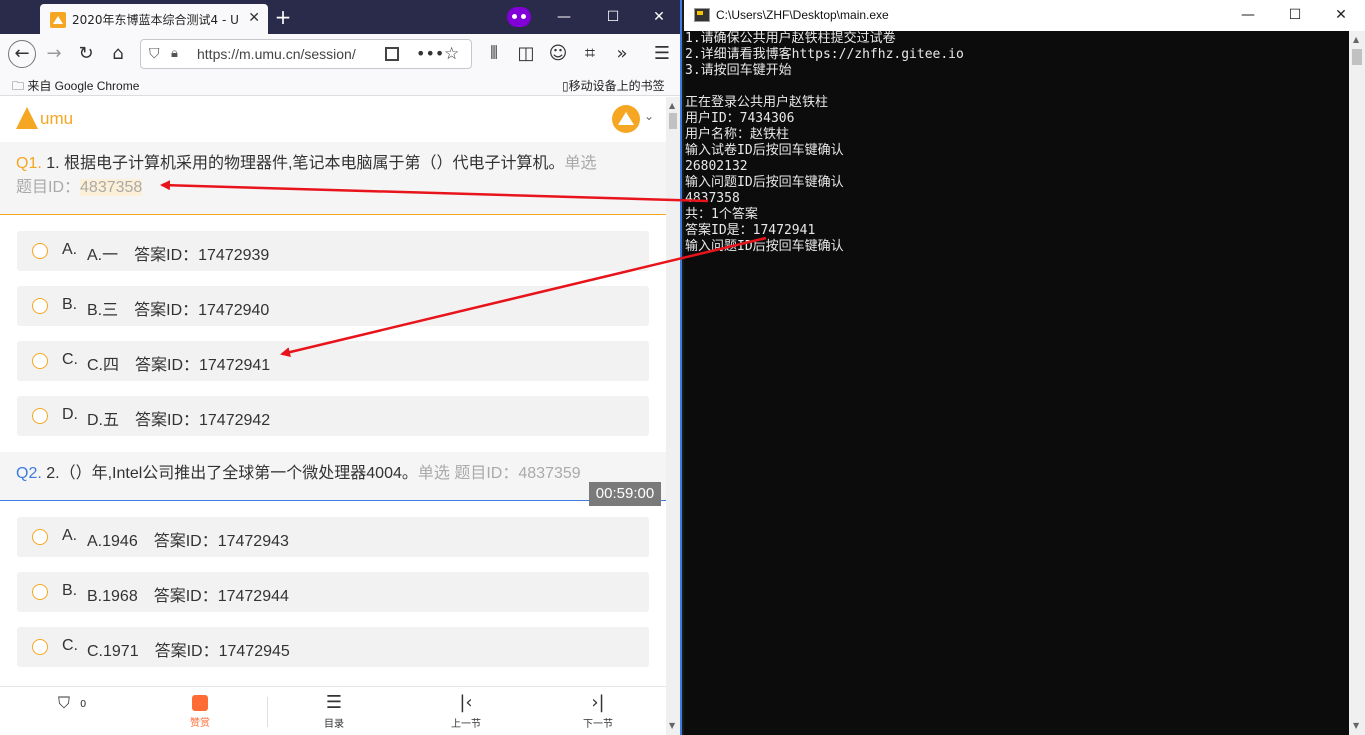 Image resolution: width=1365 pixels, height=735 pixels. Describe the element at coordinates (179, 420) in the screenshot. I see `option-text: D.五 答案ID：17472942` at that location.